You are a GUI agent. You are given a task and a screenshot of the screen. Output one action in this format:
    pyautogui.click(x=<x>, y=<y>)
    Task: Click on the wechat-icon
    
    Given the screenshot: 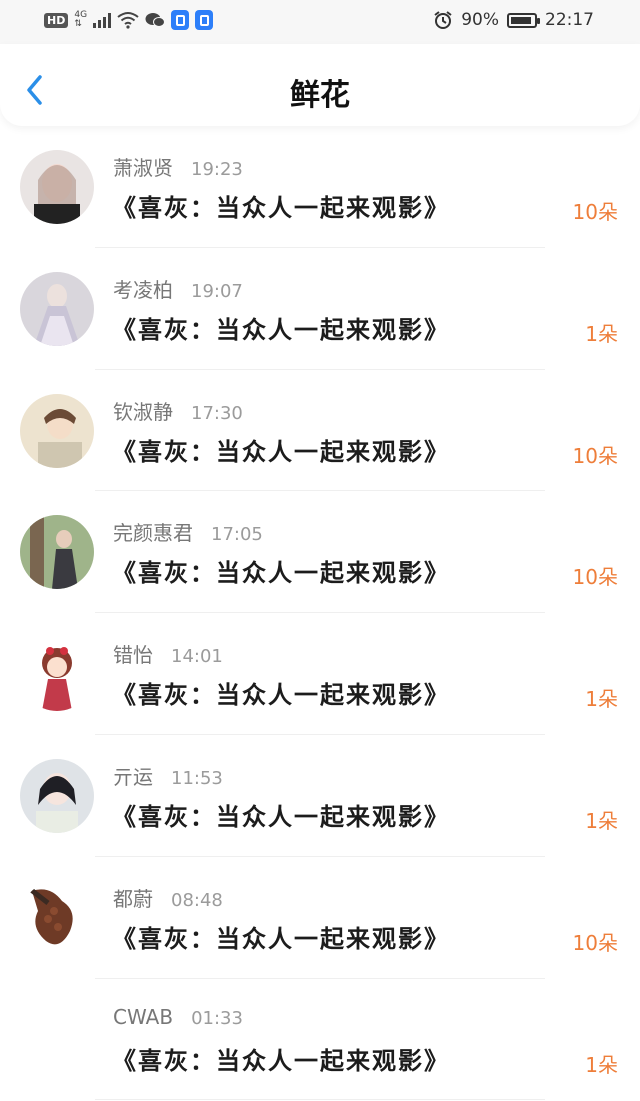 What is the action you would take?
    pyautogui.click(x=155, y=20)
    